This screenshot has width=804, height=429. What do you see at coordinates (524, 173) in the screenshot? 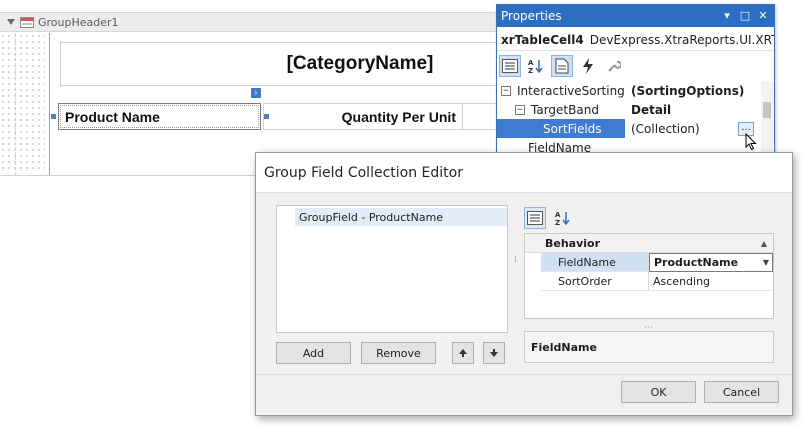
I see `dialog-title-bar: Group Field Collection Editor` at bounding box center [524, 173].